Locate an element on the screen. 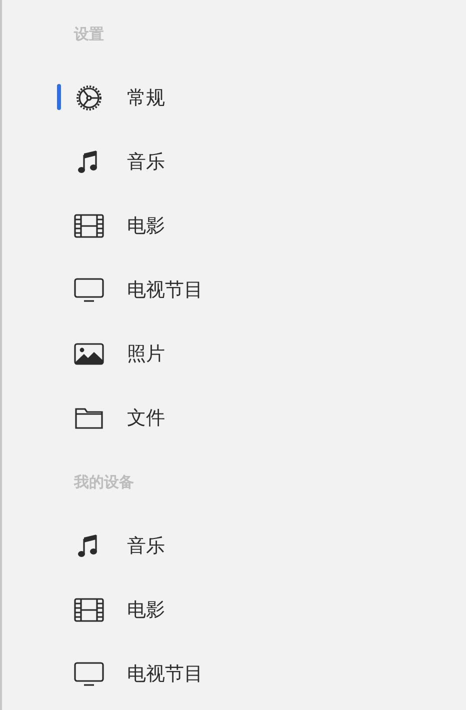  image-icon is located at coordinates (89, 354).